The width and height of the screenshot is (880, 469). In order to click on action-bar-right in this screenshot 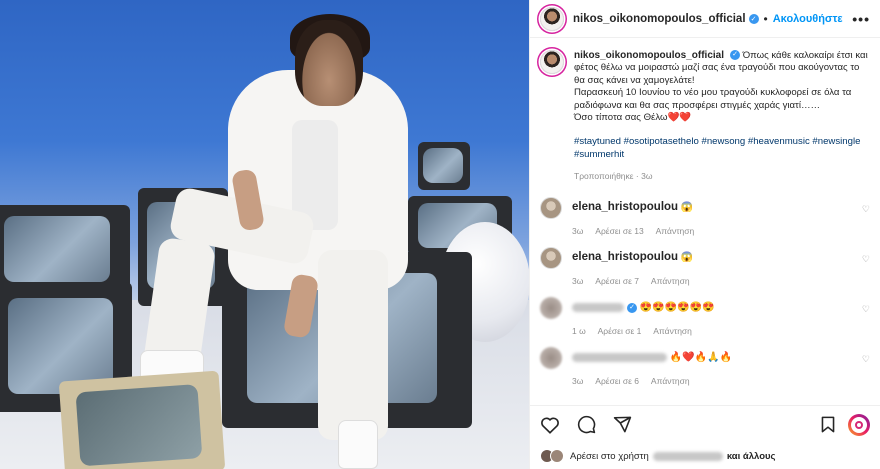, I will do `click(844, 424)`.